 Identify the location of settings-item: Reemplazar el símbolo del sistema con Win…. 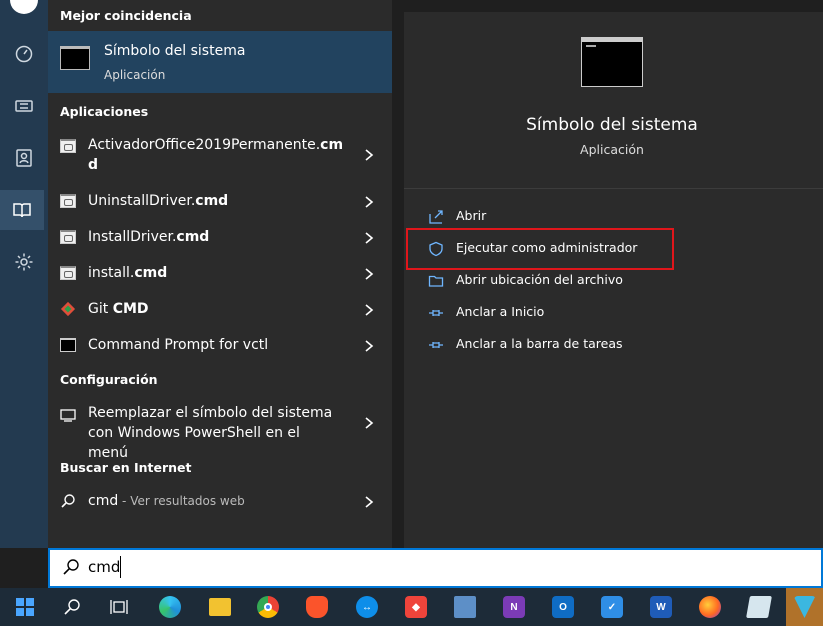
(220, 431).